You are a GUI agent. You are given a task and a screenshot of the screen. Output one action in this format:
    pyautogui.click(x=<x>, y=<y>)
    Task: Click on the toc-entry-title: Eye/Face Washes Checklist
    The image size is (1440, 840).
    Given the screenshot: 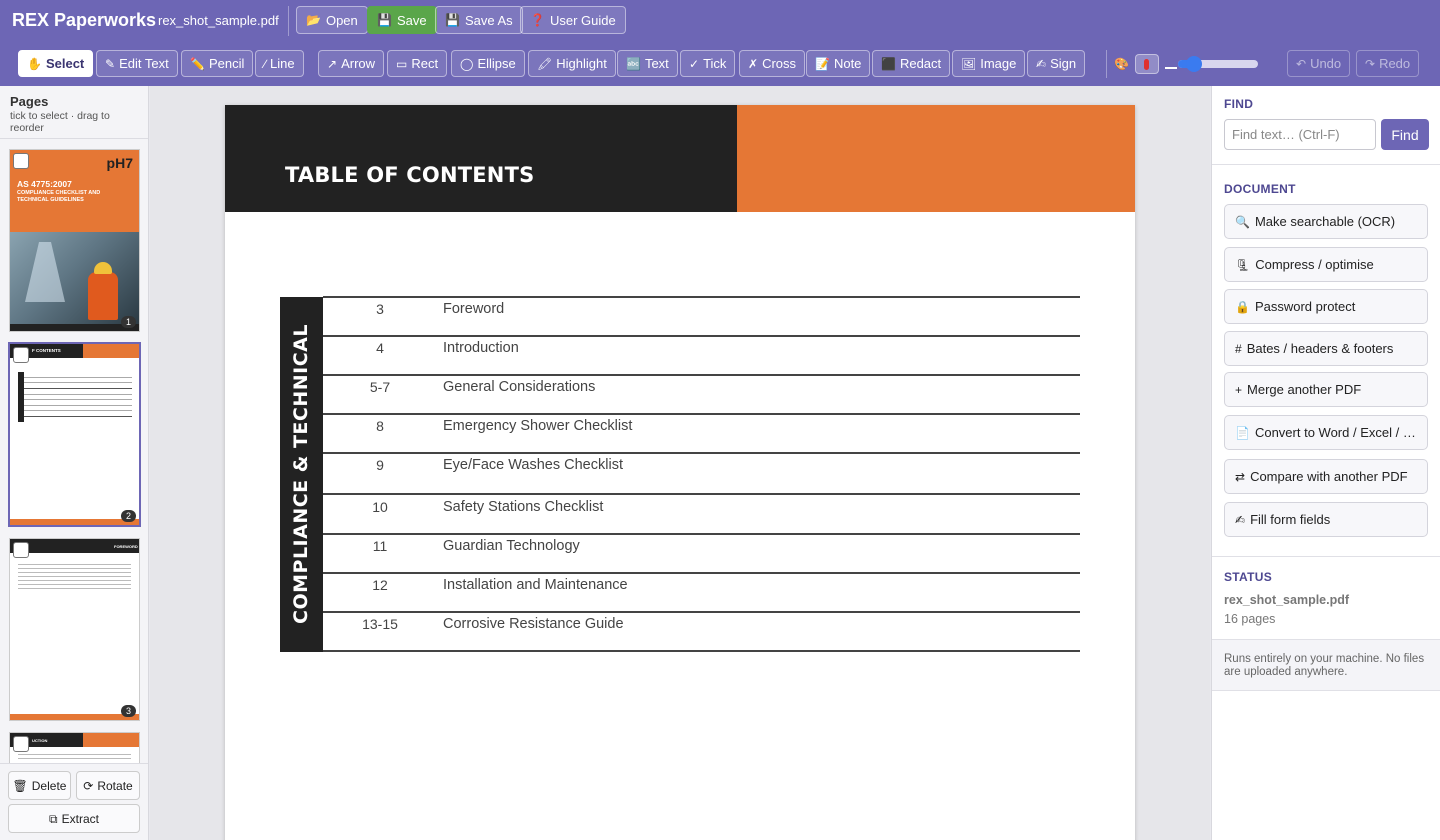 What is the action you would take?
    pyautogui.click(x=533, y=465)
    